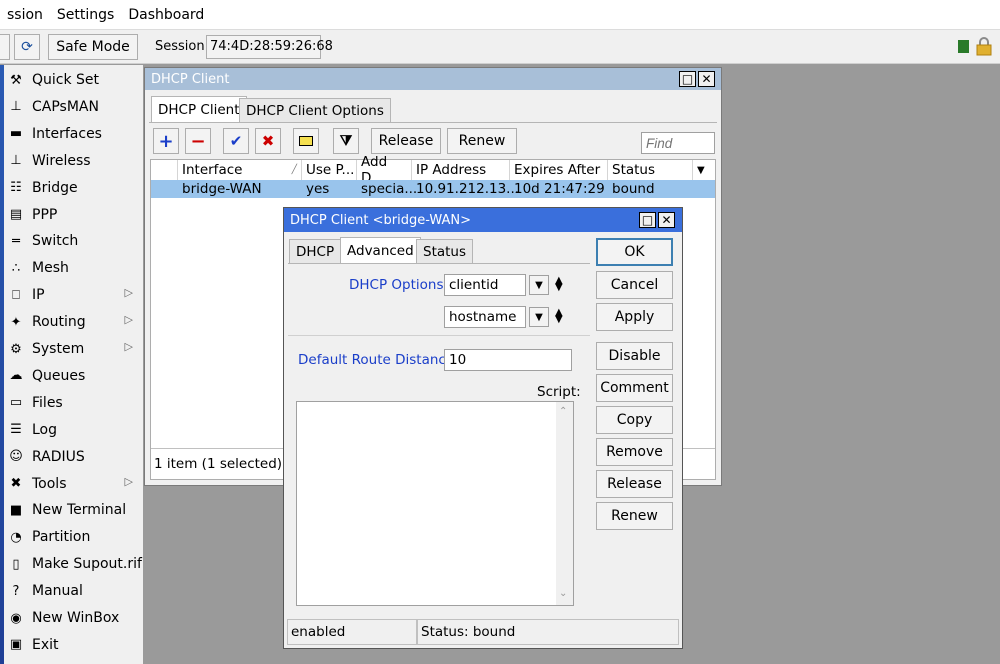  I want to click on release-button-dialog: Release, so click(634, 484).